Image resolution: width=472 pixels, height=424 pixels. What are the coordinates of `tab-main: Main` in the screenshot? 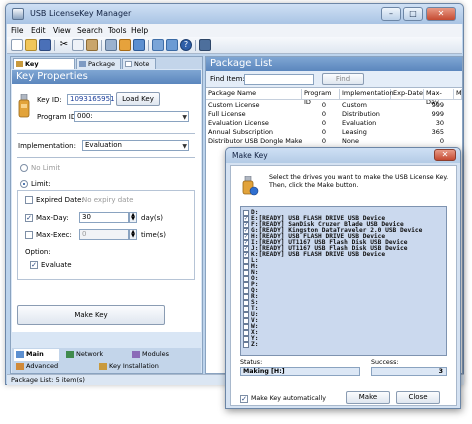 It's located at (36, 355).